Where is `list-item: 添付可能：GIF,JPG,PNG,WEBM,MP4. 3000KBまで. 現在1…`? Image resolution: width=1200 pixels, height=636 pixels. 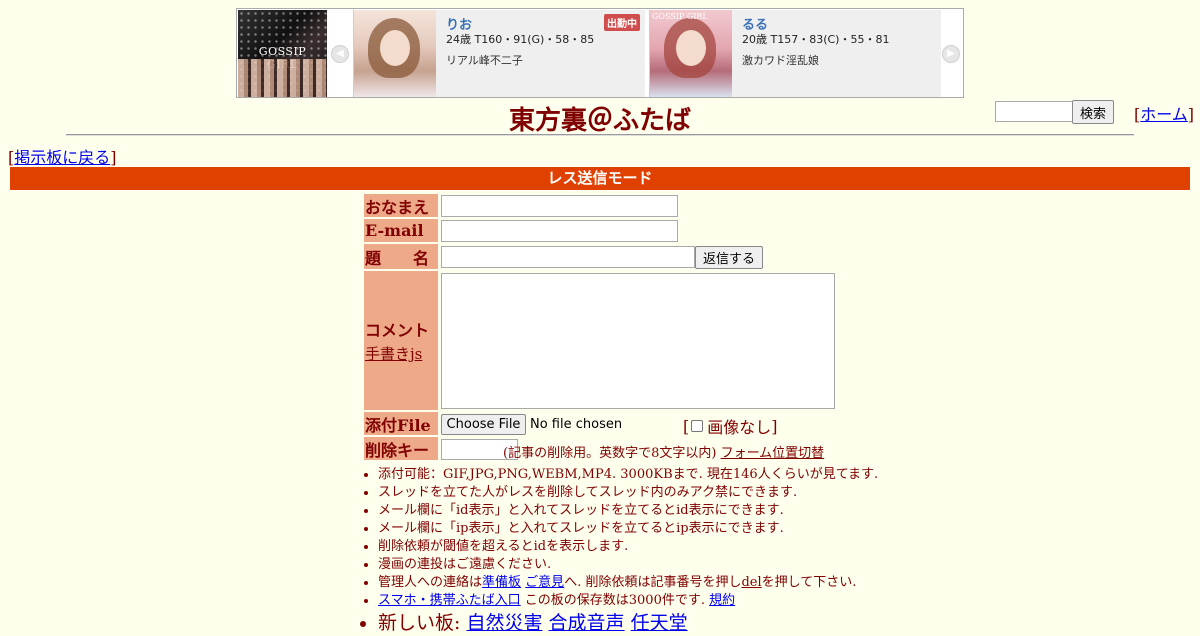
list-item: 添付可能：GIF,JPG,PNG,WEBM,MP4. 3000KBまで. 現在1… is located at coordinates (669, 475).